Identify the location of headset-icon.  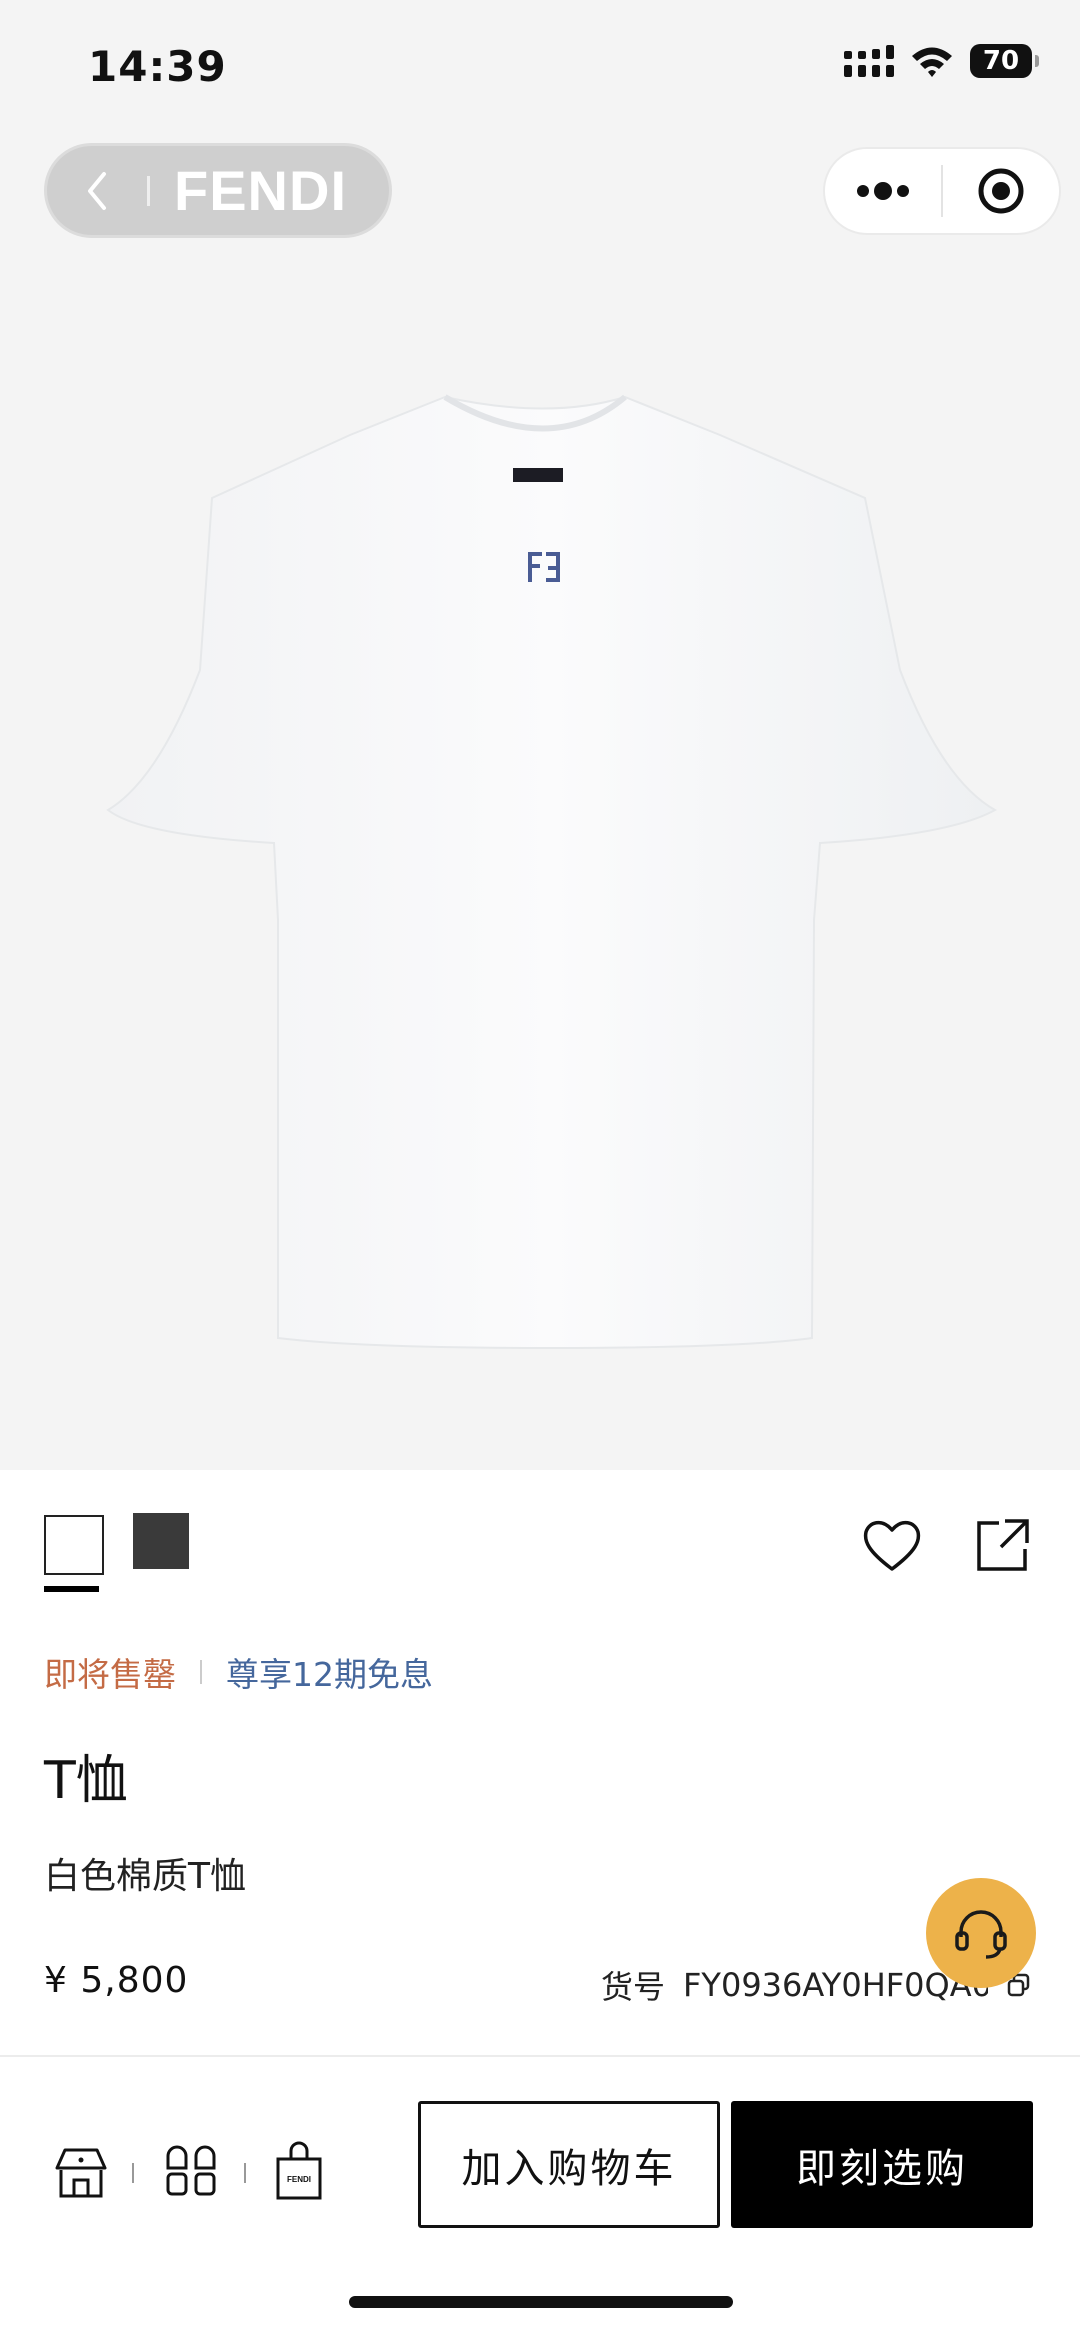
(981, 1934).